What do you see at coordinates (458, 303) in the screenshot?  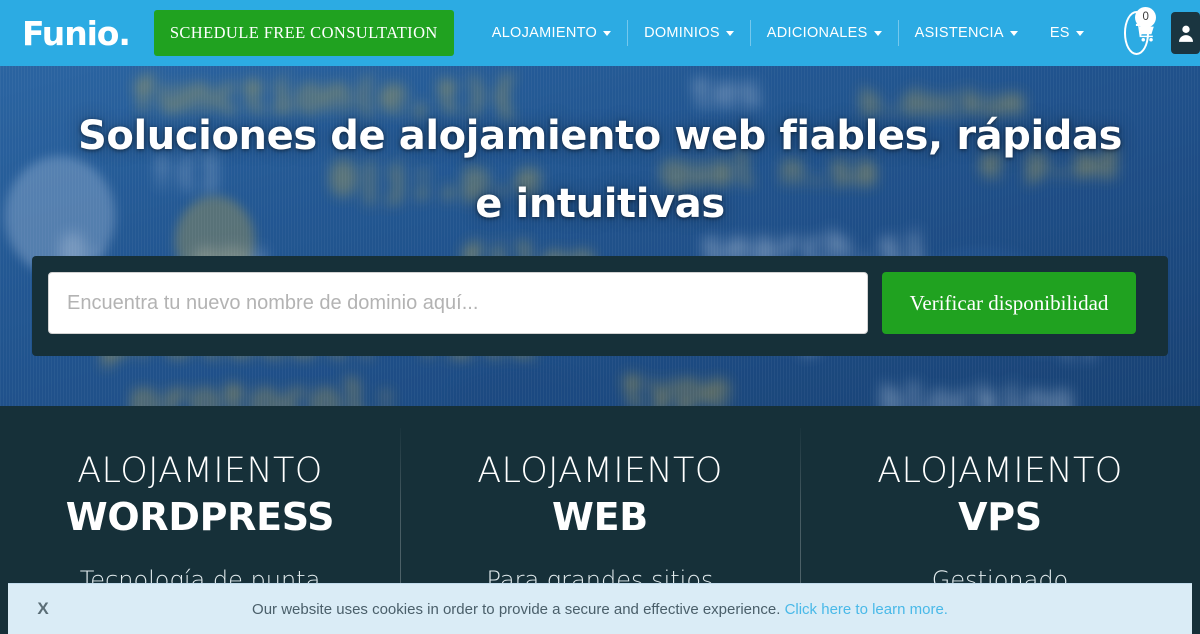 I see `domain-search-input` at bounding box center [458, 303].